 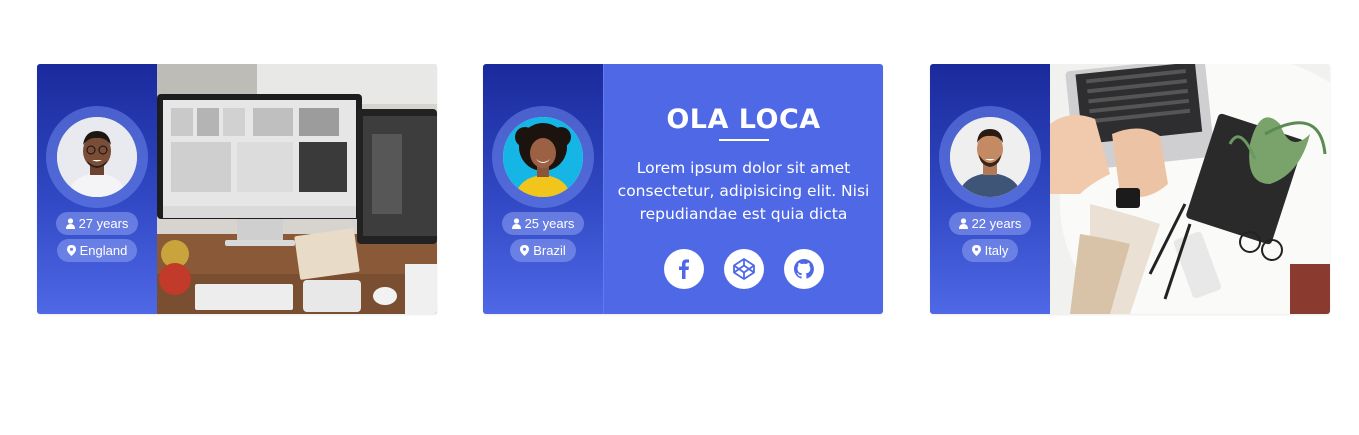 I want to click on country-badge: Brazil, so click(x=543, y=250).